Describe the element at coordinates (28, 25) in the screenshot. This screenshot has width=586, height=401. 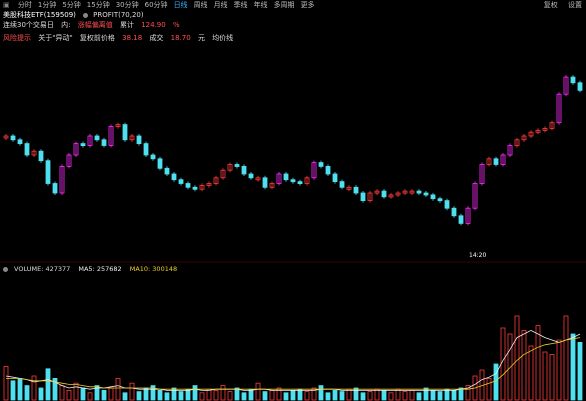
I see `info2-a: 连续30个交易日` at that location.